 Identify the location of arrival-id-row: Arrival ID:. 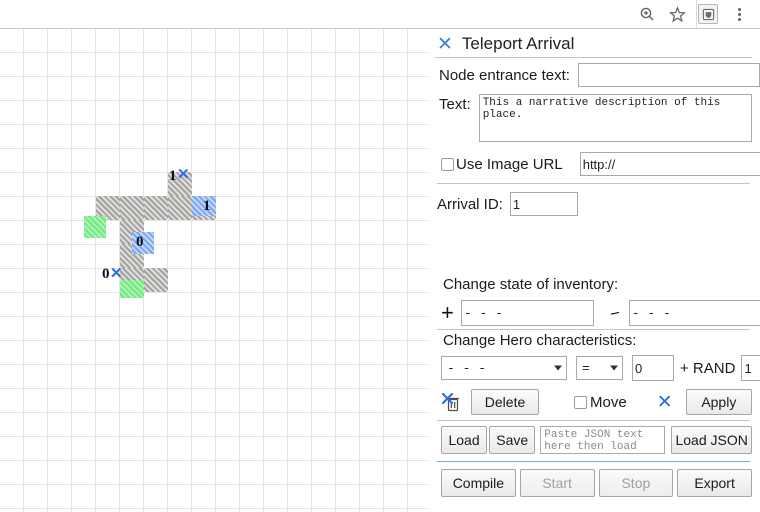
(594, 204).